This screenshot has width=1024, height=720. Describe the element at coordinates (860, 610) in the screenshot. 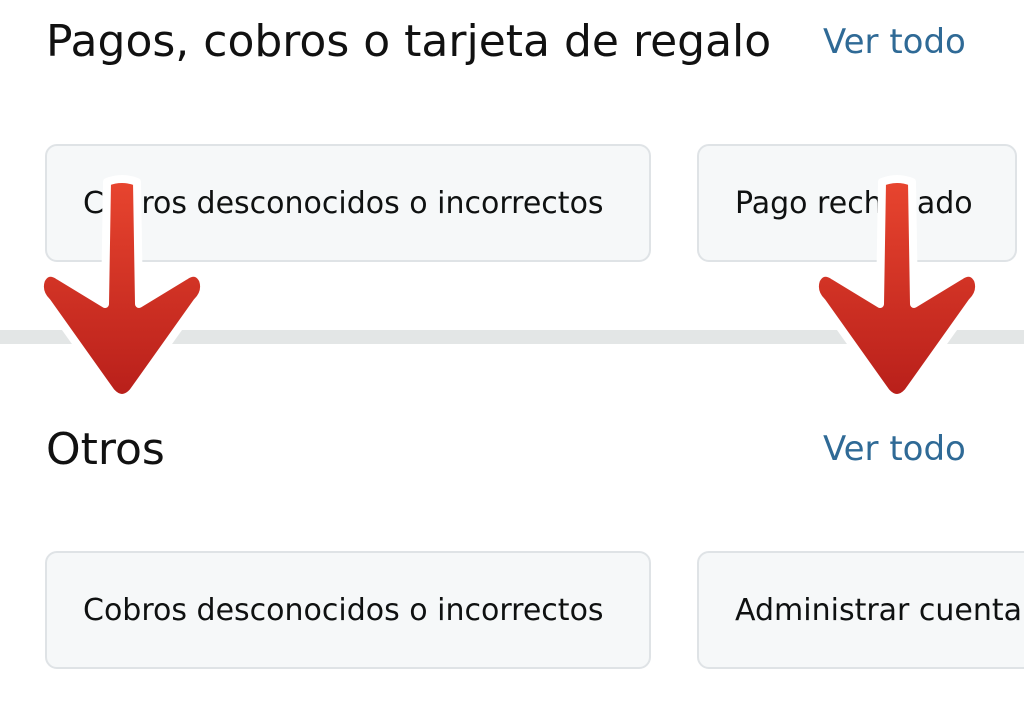

I see `topic-card-manage-account: Administrar cuenta` at that location.